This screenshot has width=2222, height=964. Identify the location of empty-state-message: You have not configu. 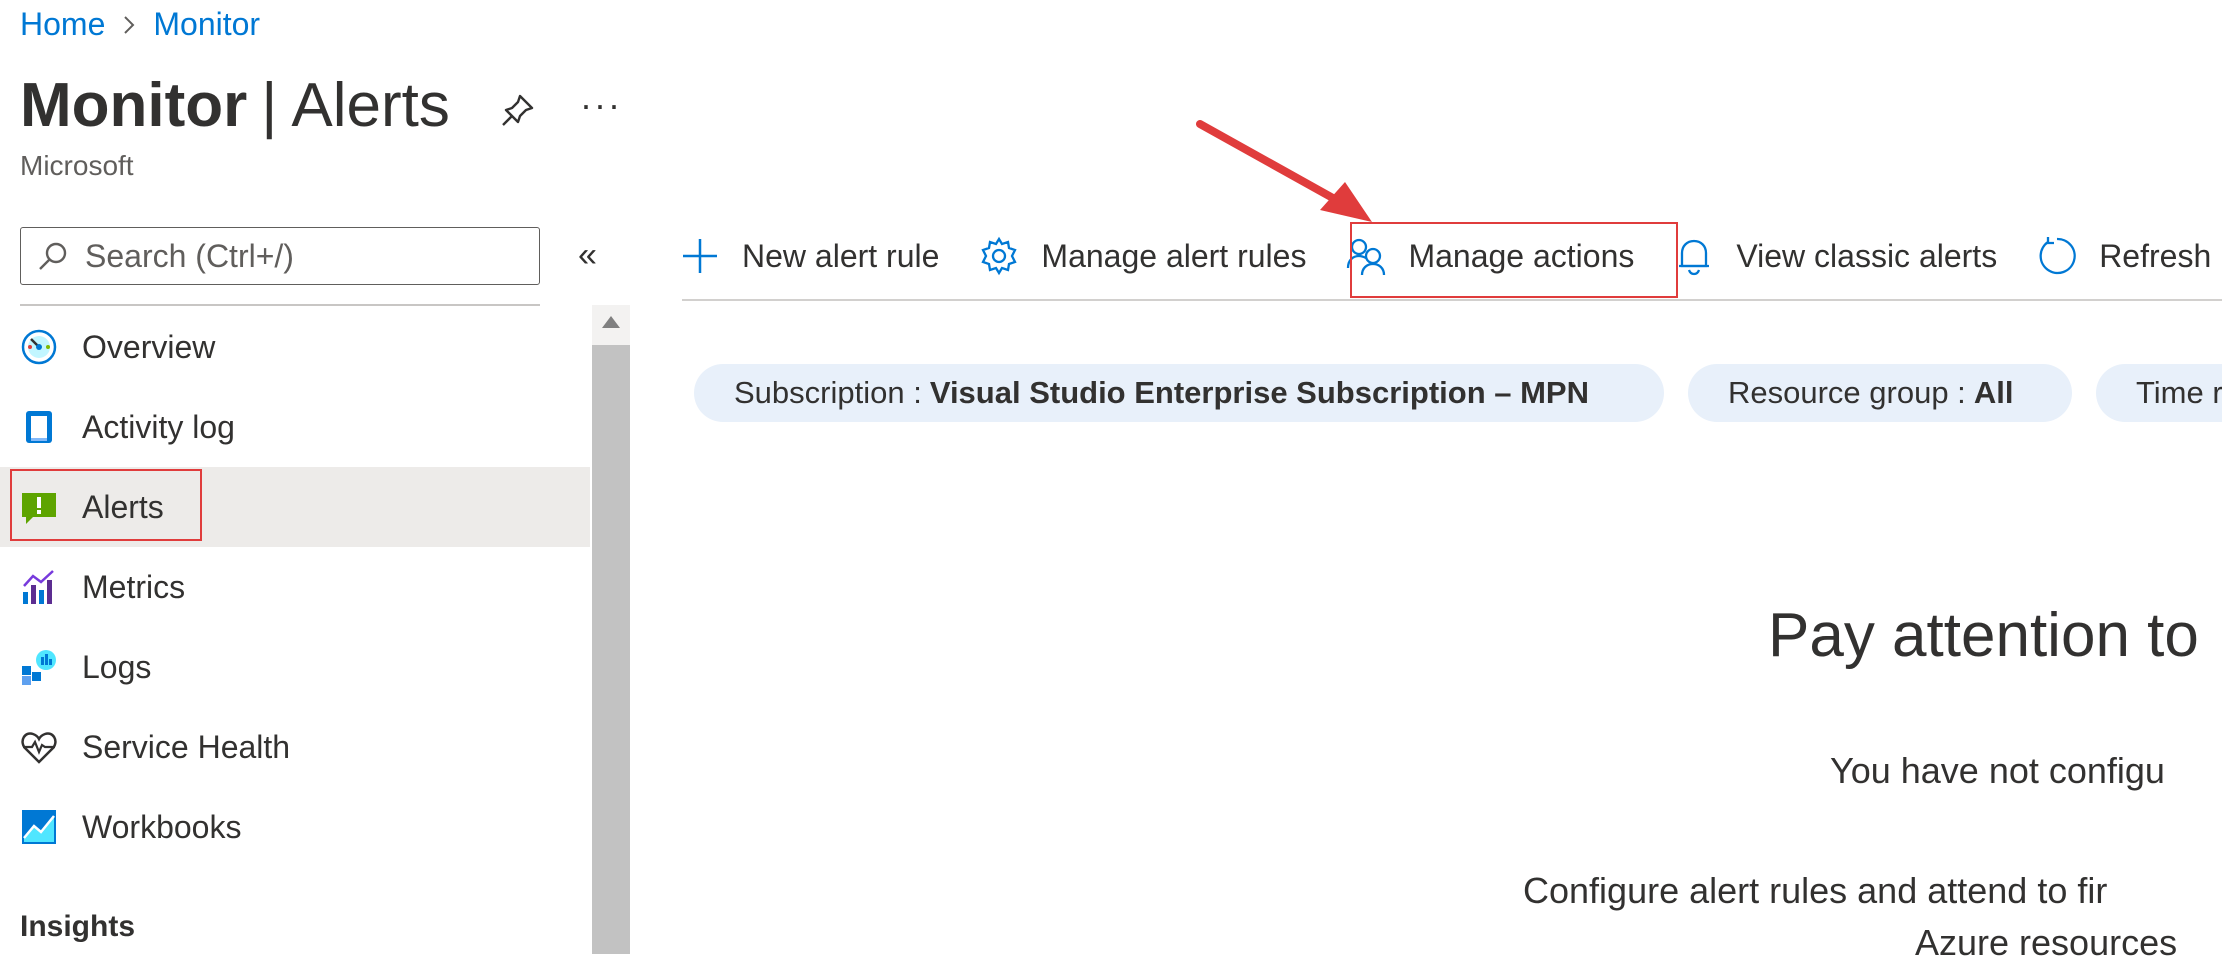
(1997, 770).